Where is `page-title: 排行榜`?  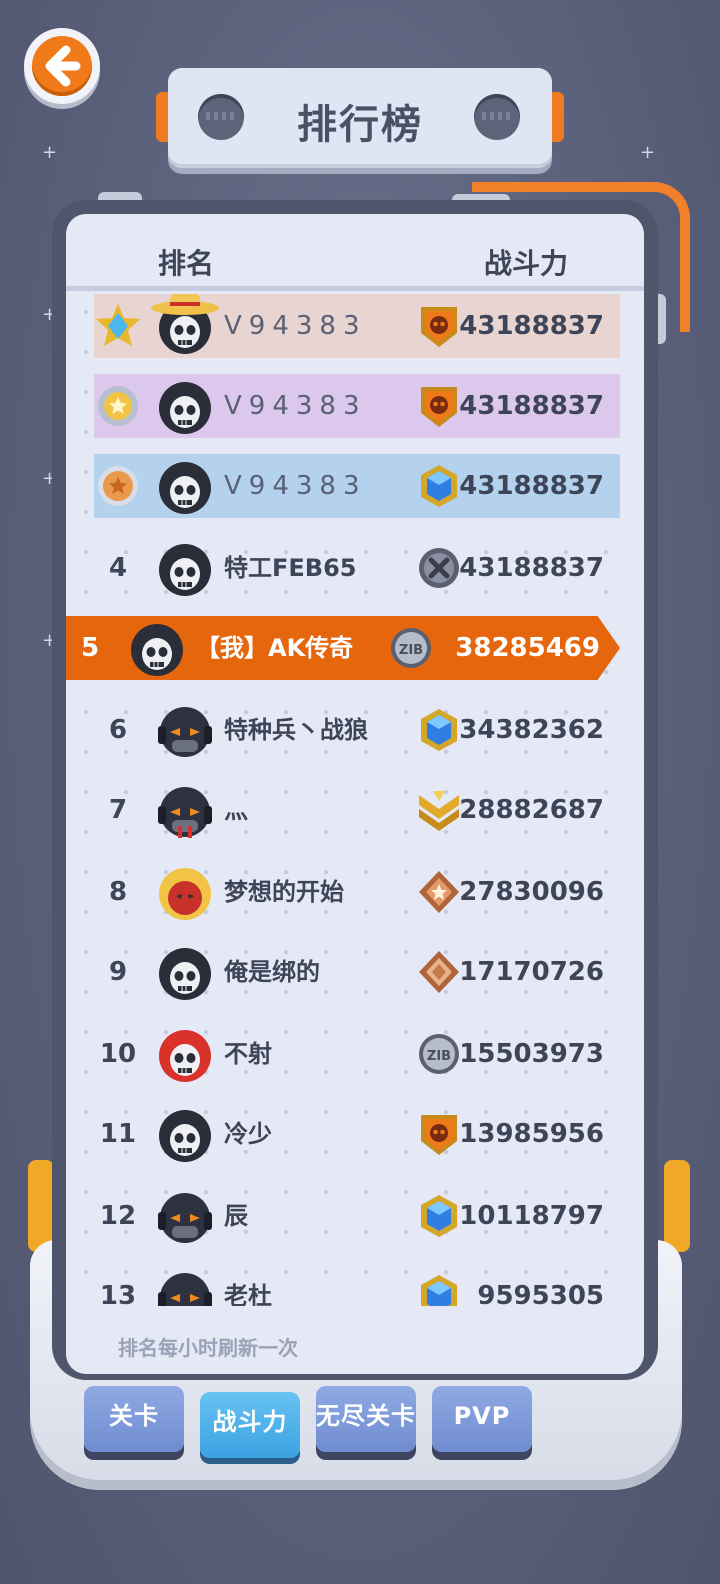
page-title: 排行榜 is located at coordinates (360, 125).